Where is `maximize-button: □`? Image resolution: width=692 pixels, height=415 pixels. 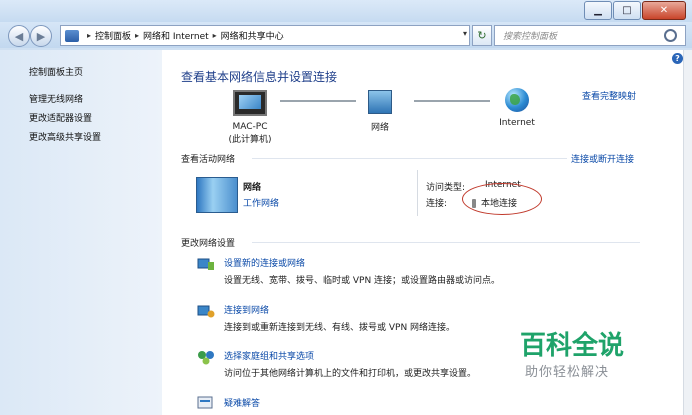 maximize-button: □ is located at coordinates (627, 10).